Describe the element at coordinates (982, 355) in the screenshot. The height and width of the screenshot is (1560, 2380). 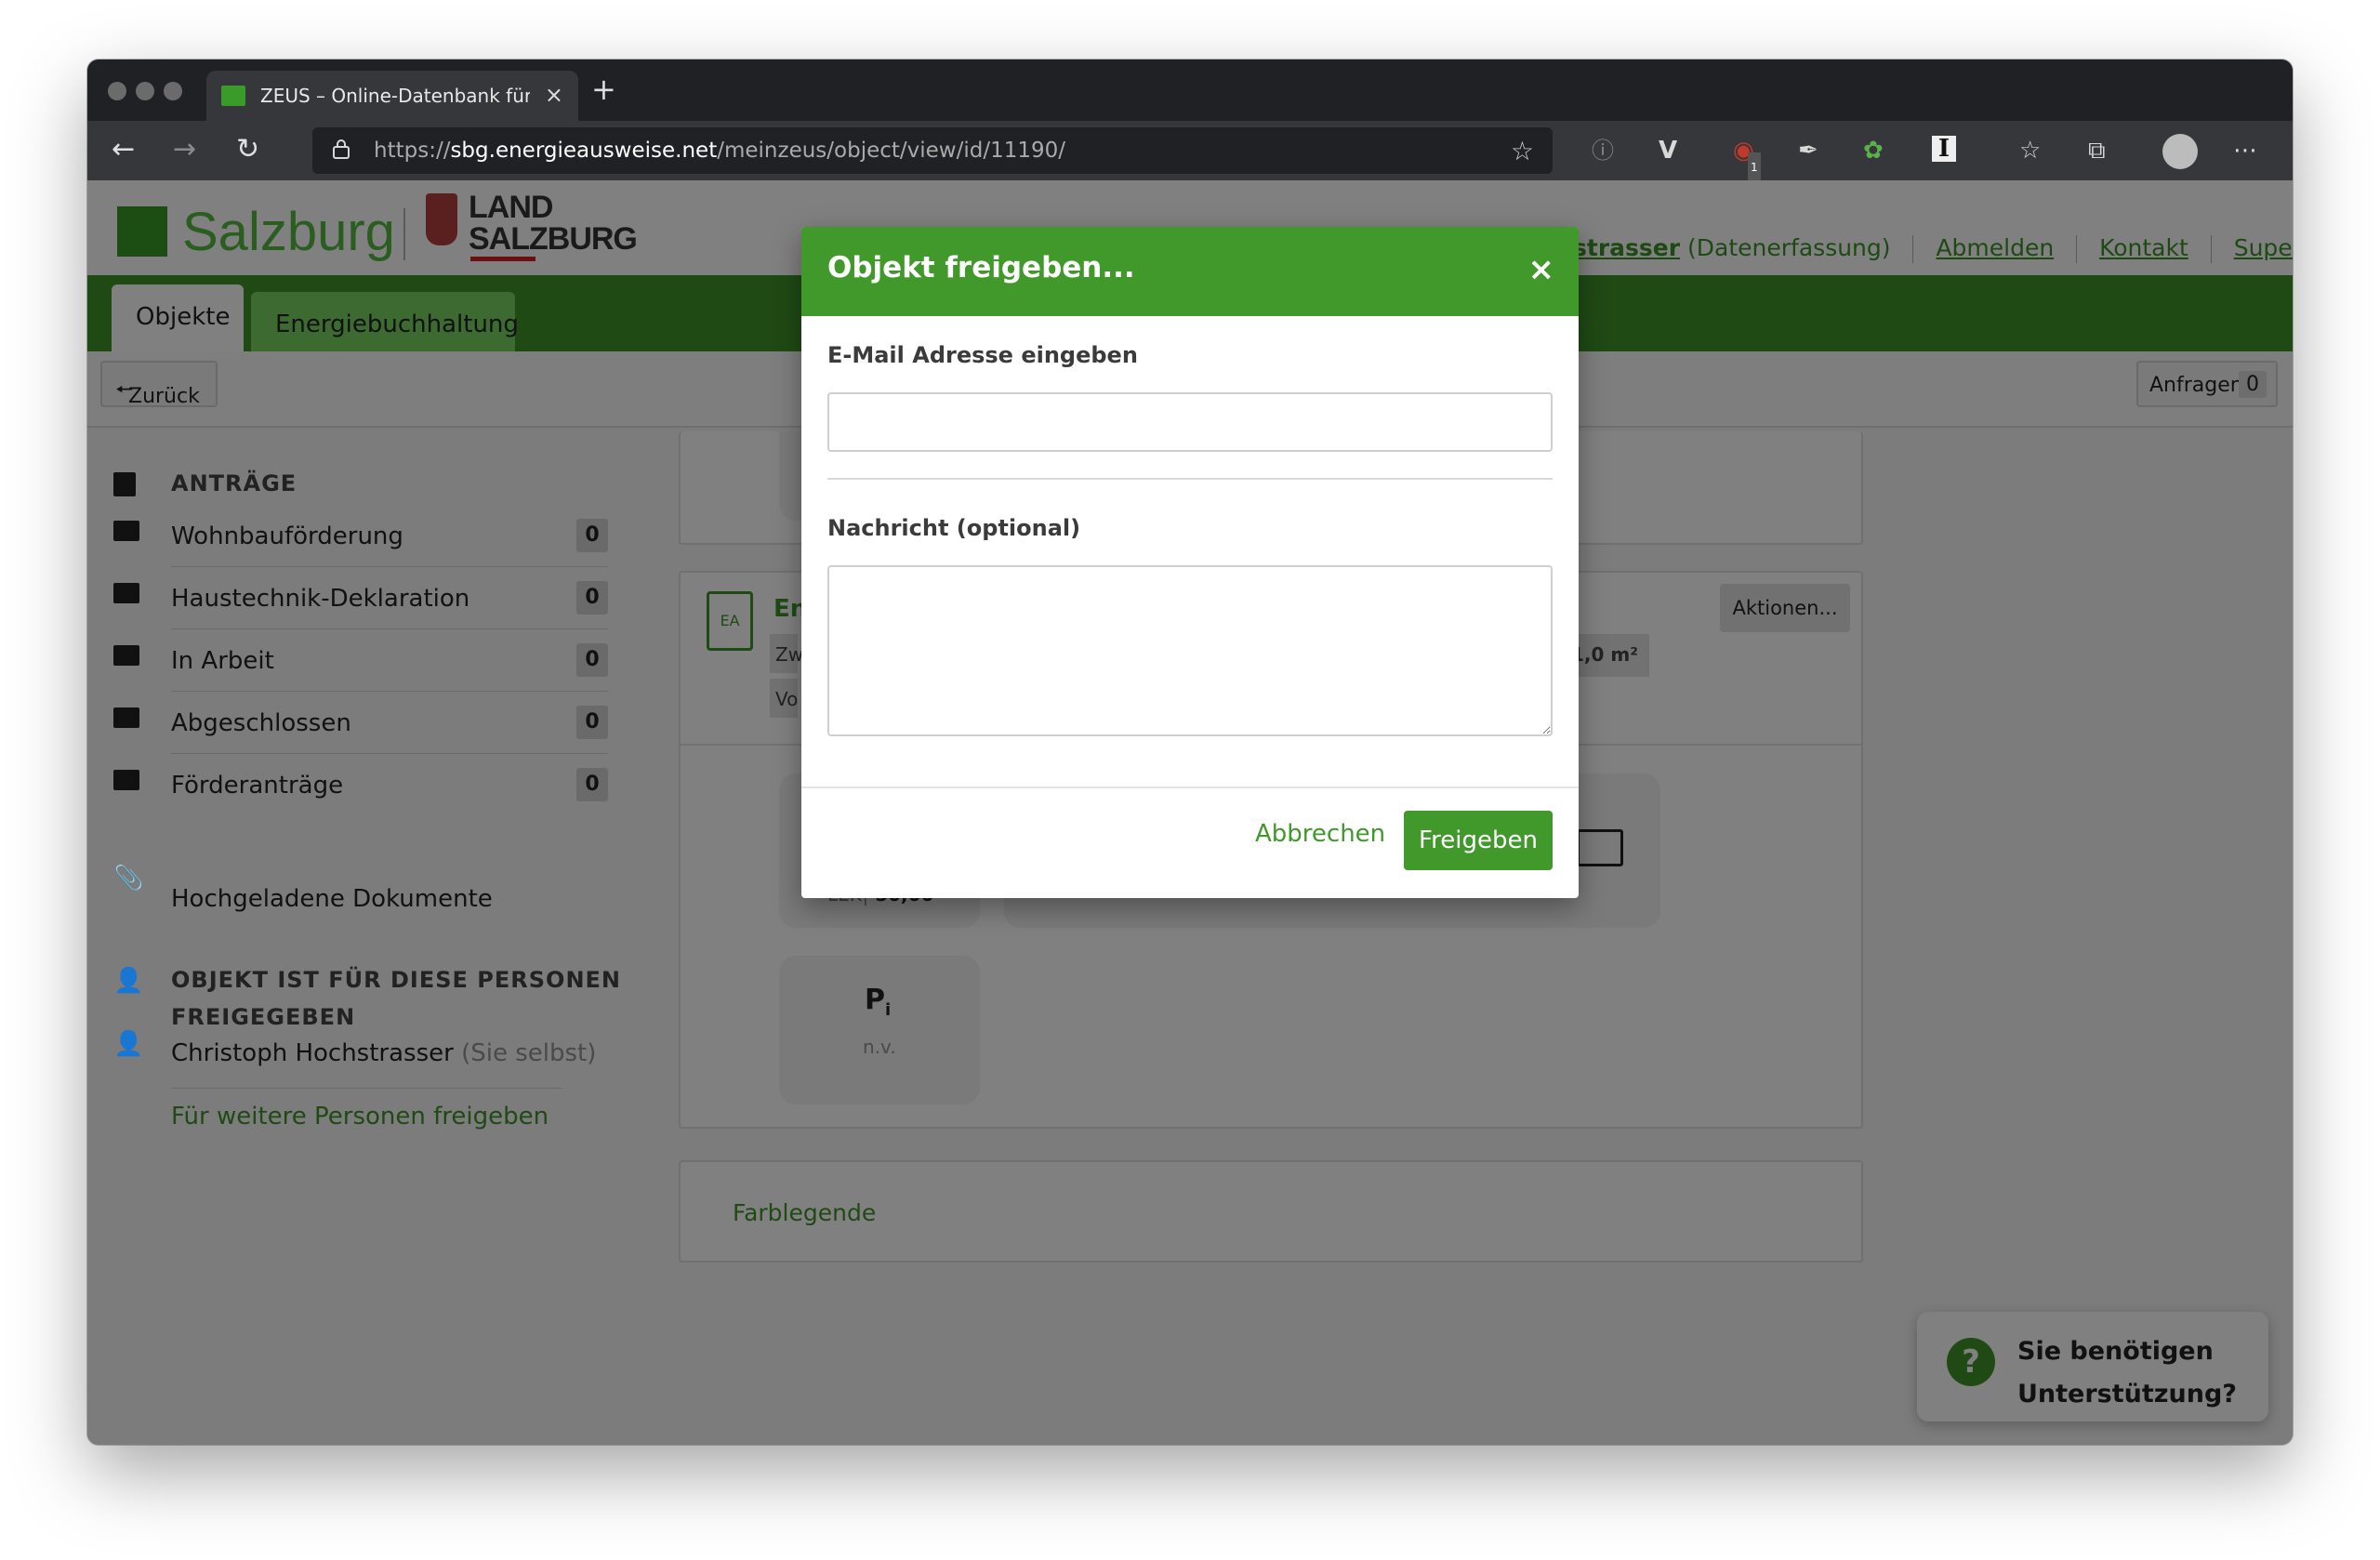
I see `email-label: E-Mail Adresse eingeben` at that location.